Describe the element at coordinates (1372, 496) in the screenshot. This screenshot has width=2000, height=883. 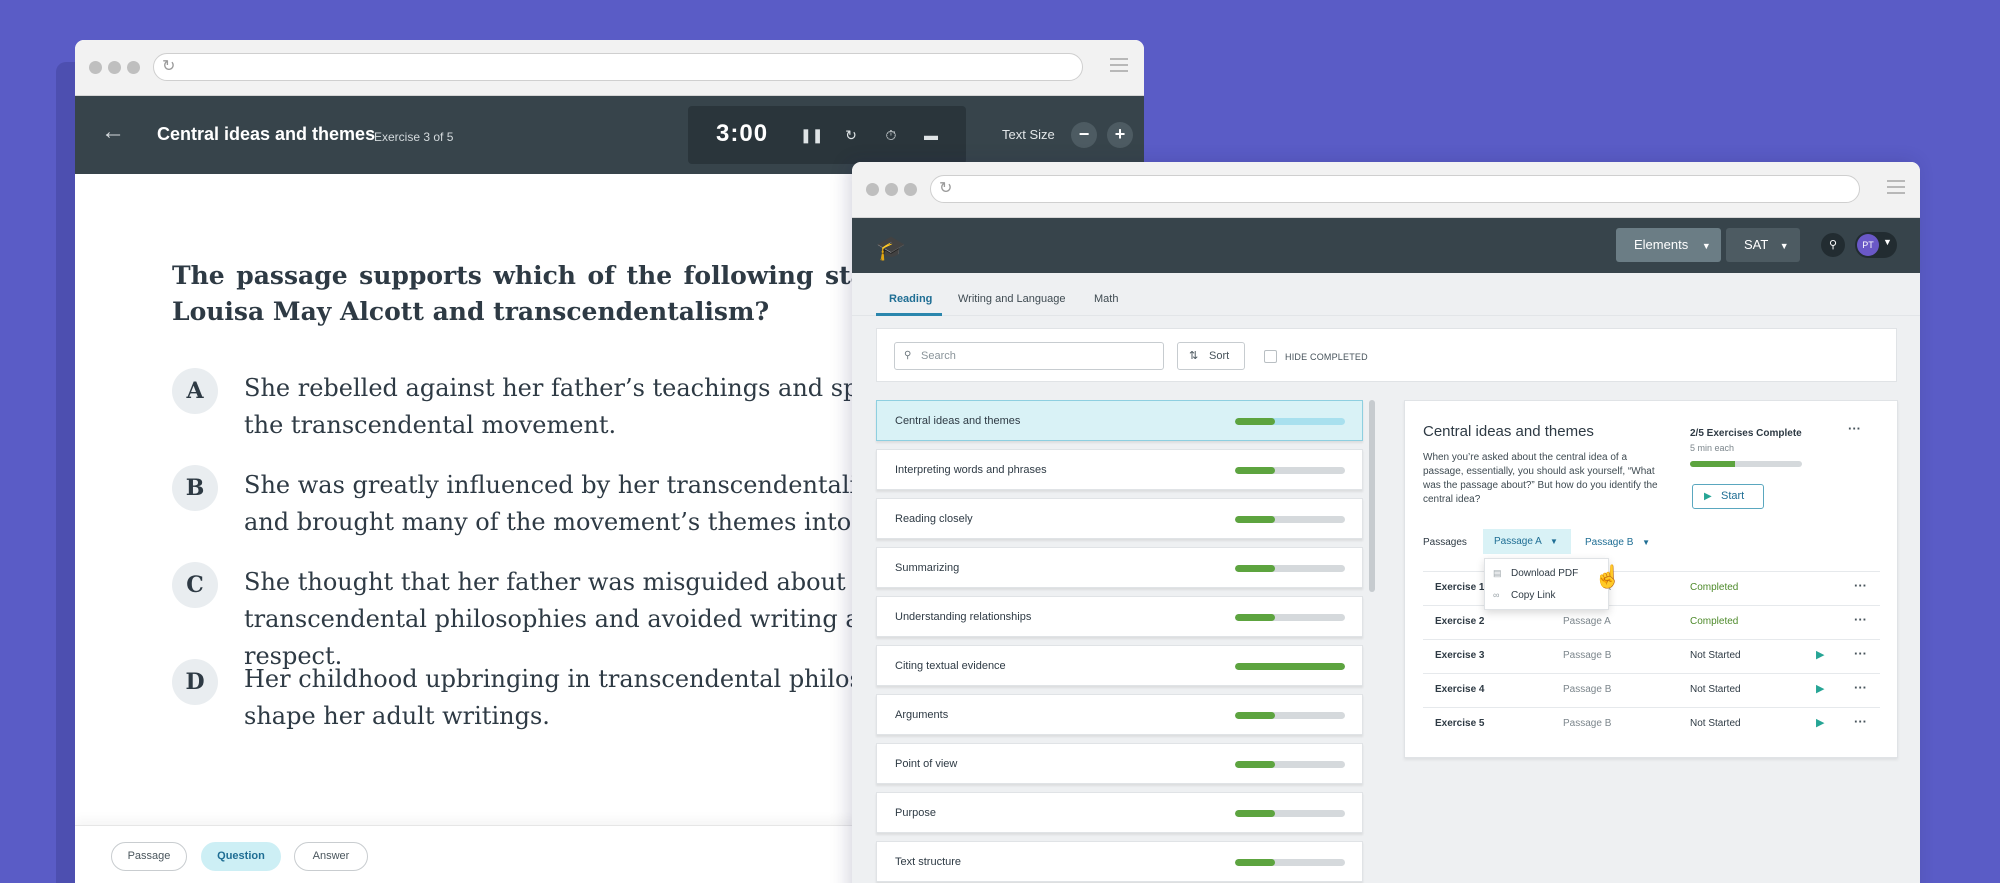
I see `scrollbar` at that location.